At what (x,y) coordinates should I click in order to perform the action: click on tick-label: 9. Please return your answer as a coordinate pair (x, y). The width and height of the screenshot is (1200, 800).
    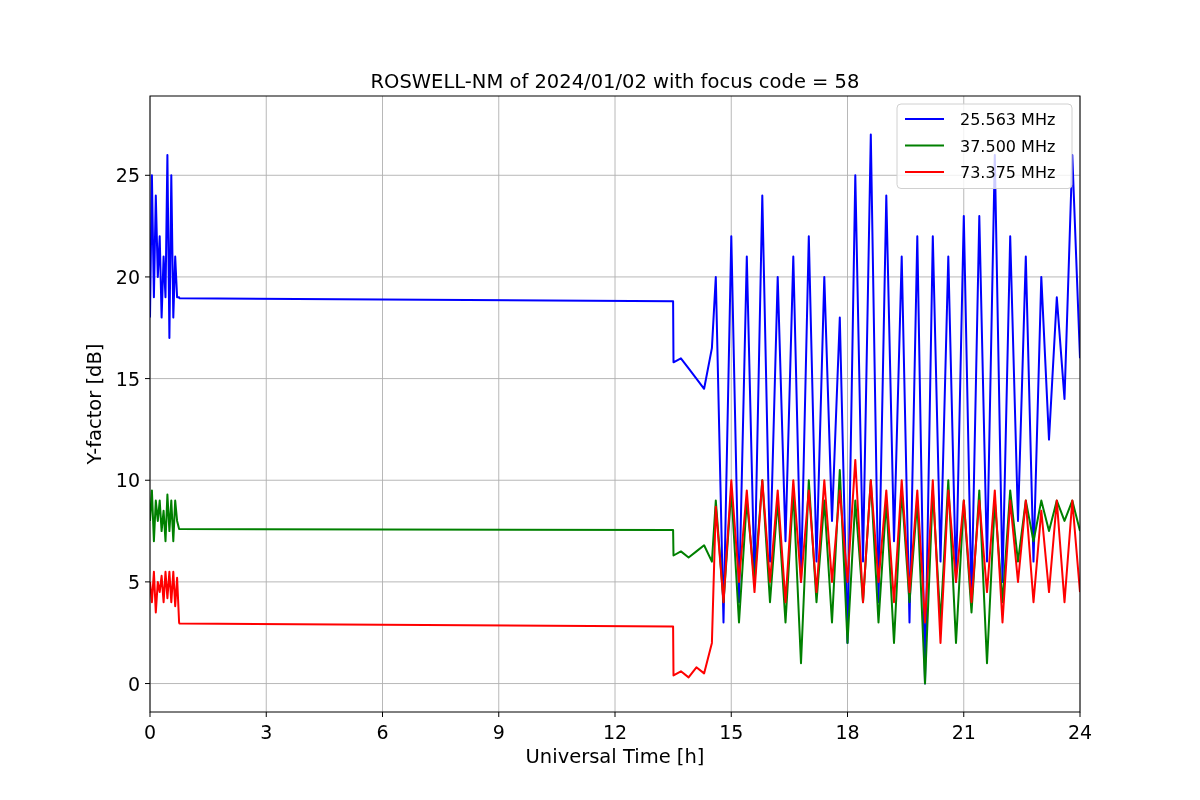
    Looking at the image, I should click on (498, 732).